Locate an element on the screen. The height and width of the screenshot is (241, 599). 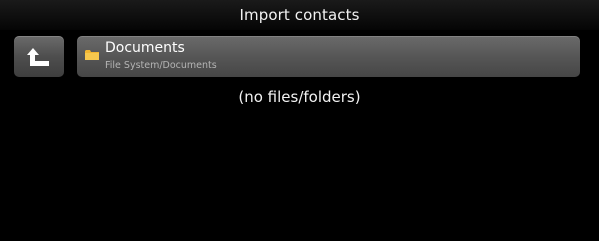
up-folder-button is located at coordinates (39, 56).